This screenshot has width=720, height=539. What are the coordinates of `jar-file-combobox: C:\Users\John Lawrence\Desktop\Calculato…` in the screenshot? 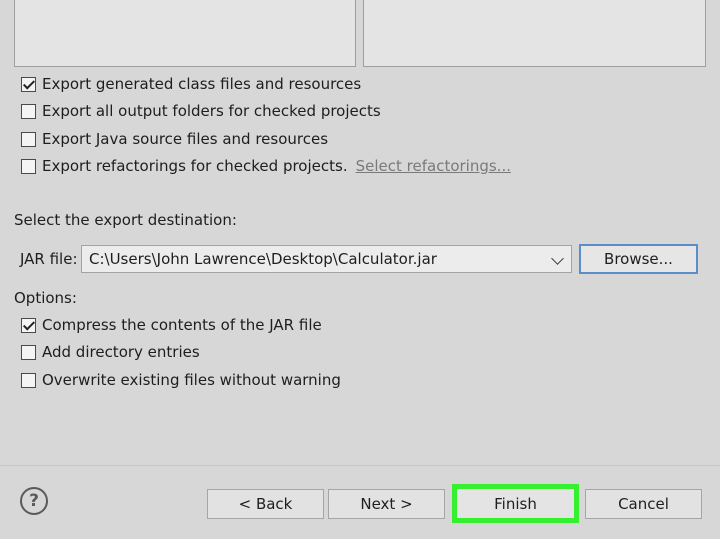 It's located at (326, 259).